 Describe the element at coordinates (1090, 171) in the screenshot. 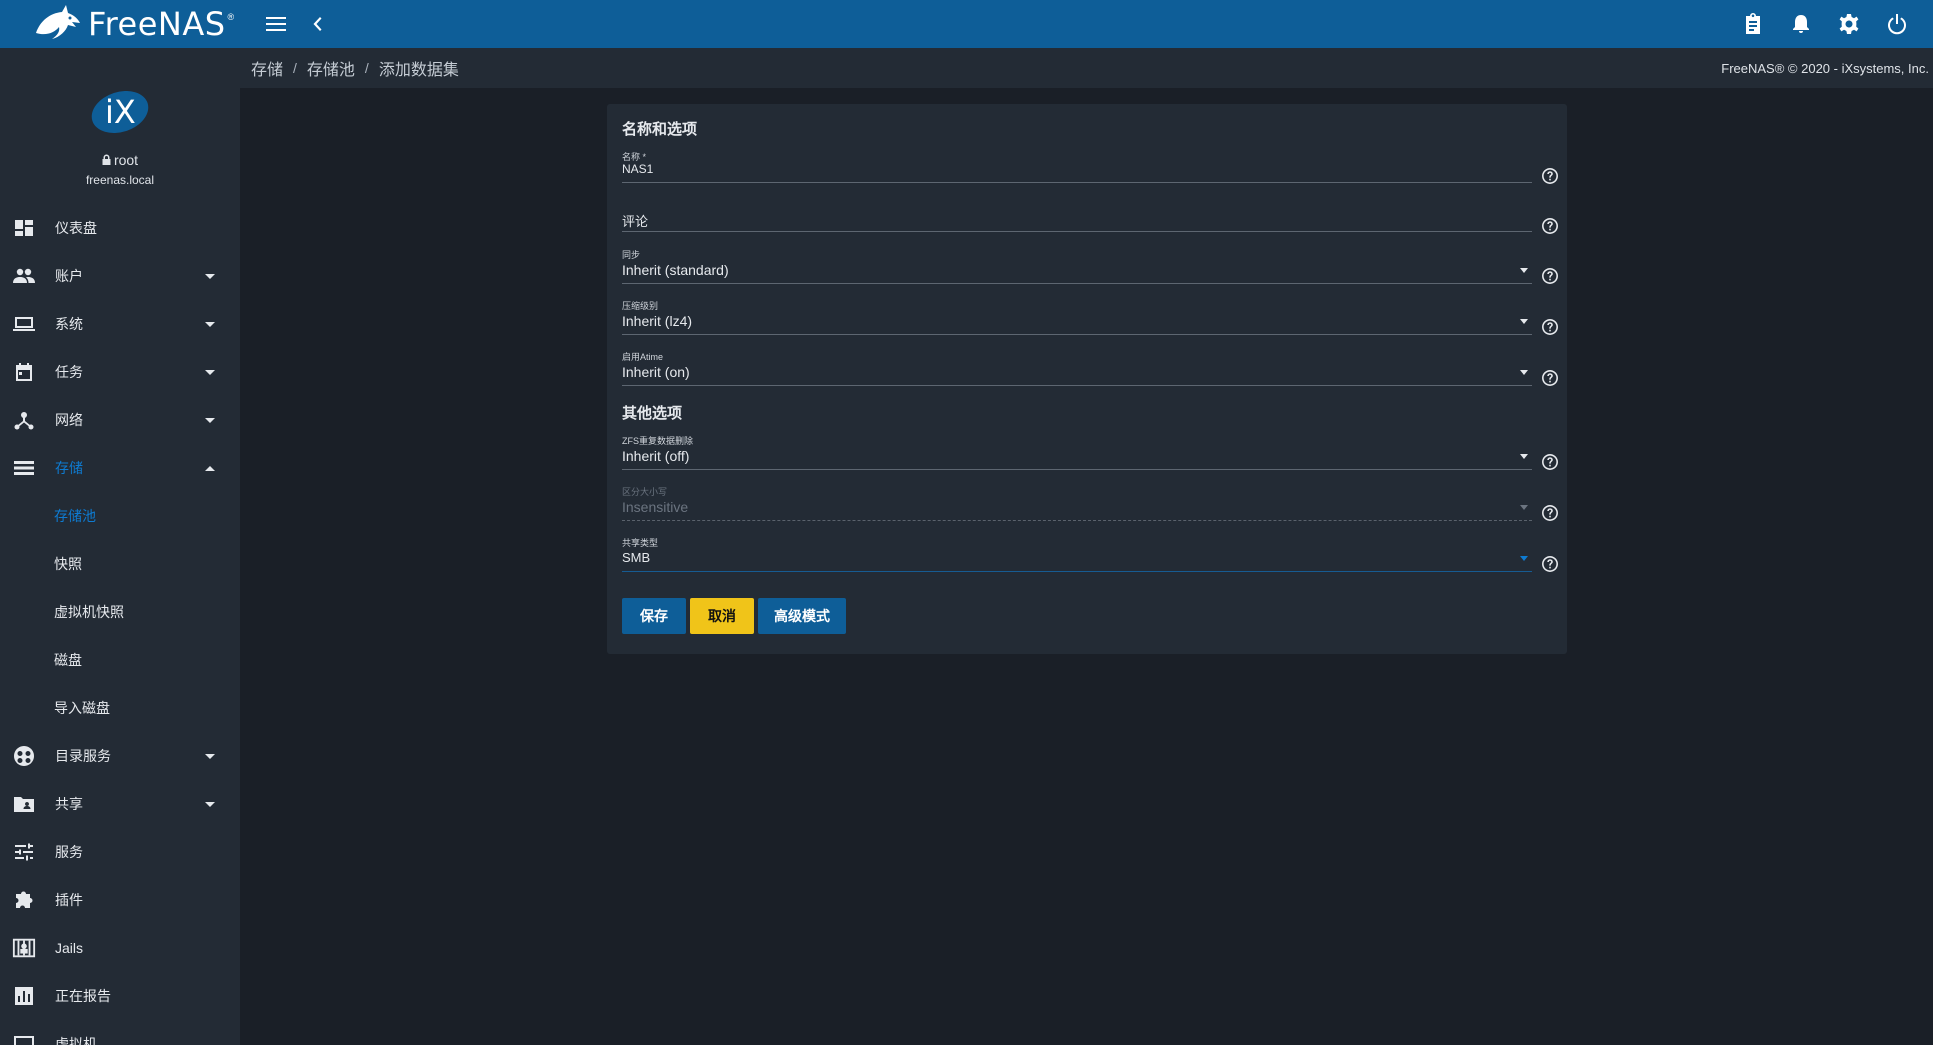

I see `dataset-name-field: 名称 * NAS1` at that location.